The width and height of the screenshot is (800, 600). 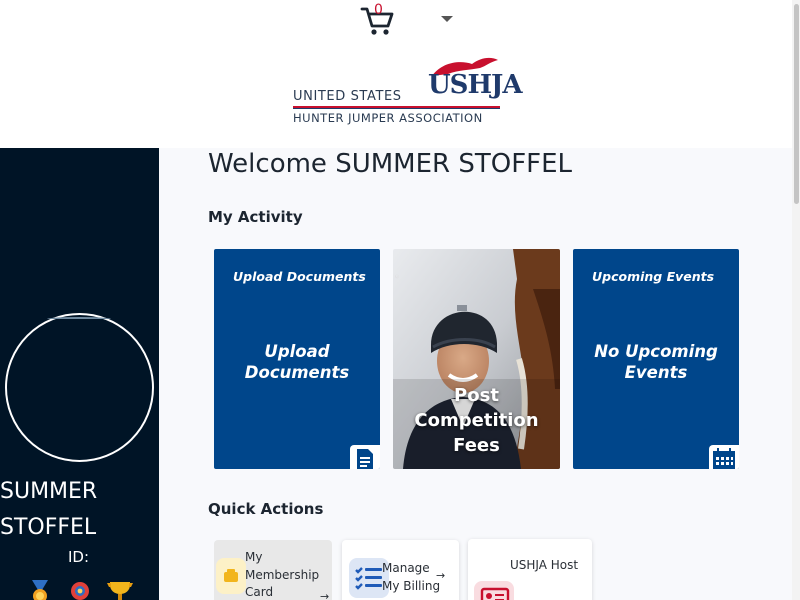 What do you see at coordinates (266, 509) in the screenshot?
I see `quick-actions-heading: Quick Actions` at bounding box center [266, 509].